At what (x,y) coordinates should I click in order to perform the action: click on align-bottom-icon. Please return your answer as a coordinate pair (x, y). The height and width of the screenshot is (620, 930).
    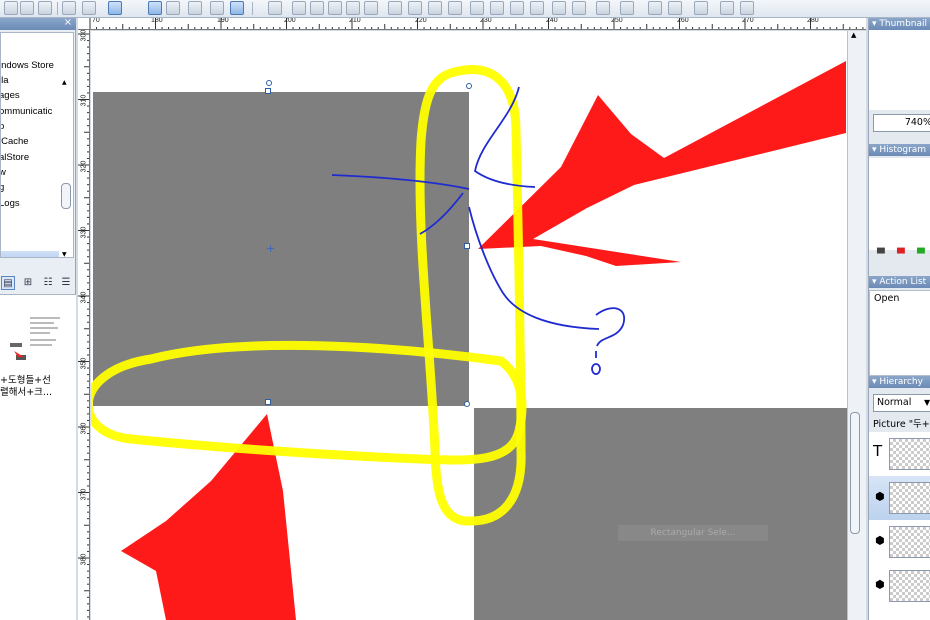
    Looking at the image, I should click on (579, 8).